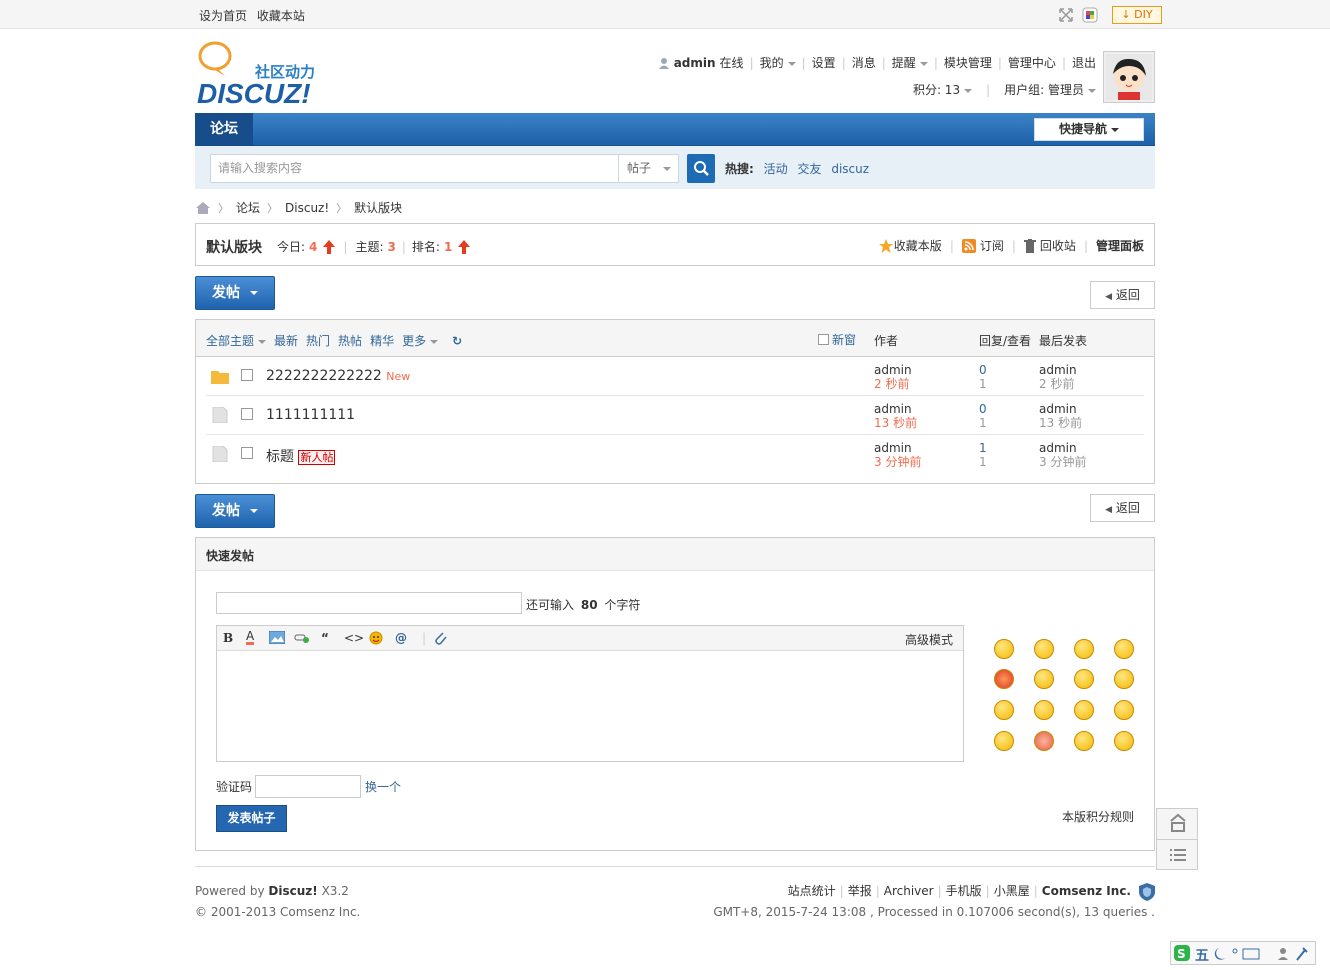 The width and height of the screenshot is (1330, 970). Describe the element at coordinates (964, 891) in the screenshot. I see `footer-mobile-link: 手机版` at that location.